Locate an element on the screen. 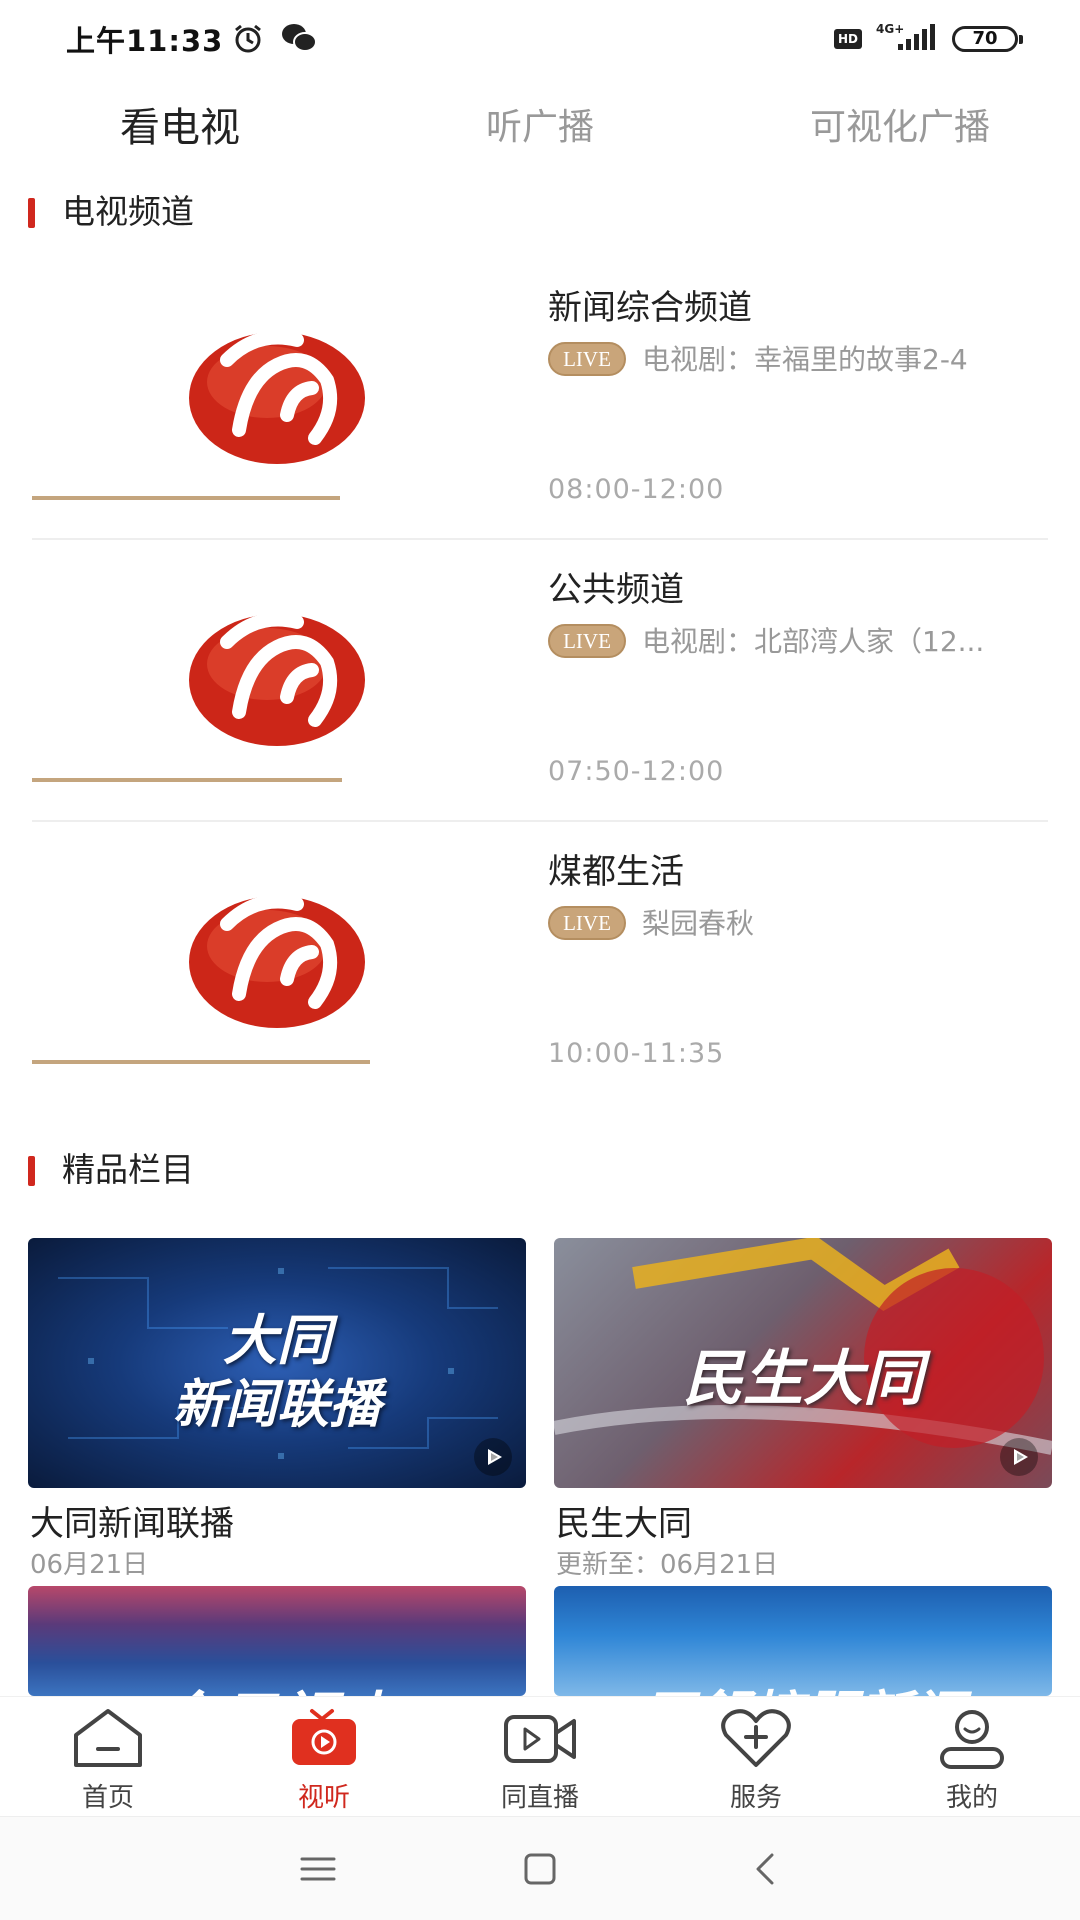 This screenshot has width=1080, height=1920. program-card: 民生大同 民生大同 更新至：06月21日 is located at coordinates (803, 1409).